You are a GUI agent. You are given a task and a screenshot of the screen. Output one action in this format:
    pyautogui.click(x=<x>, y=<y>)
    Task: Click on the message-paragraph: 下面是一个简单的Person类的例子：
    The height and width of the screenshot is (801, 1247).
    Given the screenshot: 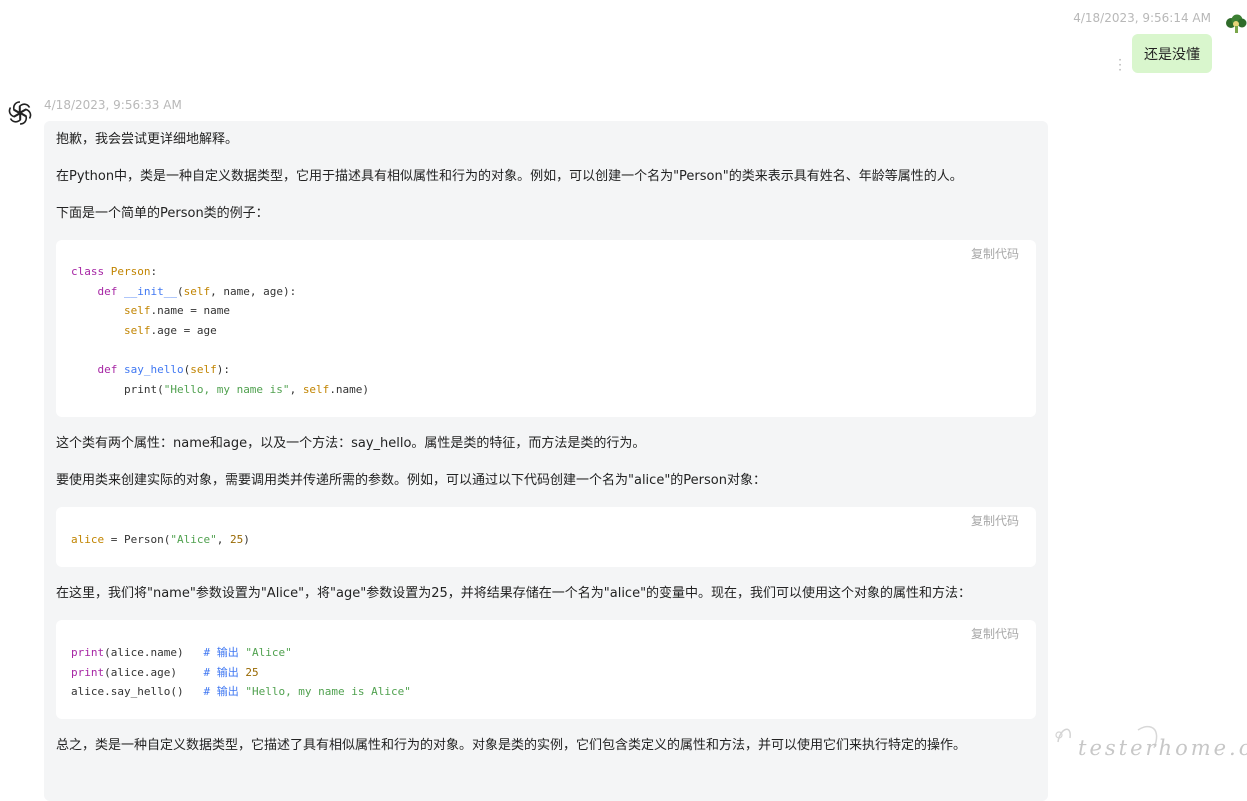 What is the action you would take?
    pyautogui.click(x=162, y=213)
    